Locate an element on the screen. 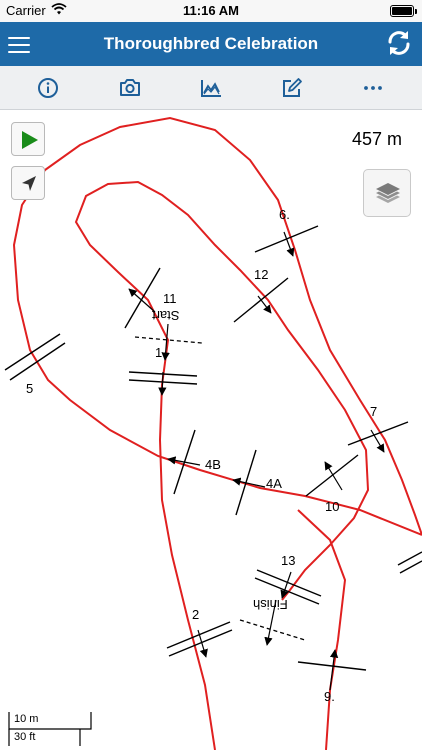 The height and width of the screenshot is (750, 422). camera-icon is located at coordinates (130, 88).